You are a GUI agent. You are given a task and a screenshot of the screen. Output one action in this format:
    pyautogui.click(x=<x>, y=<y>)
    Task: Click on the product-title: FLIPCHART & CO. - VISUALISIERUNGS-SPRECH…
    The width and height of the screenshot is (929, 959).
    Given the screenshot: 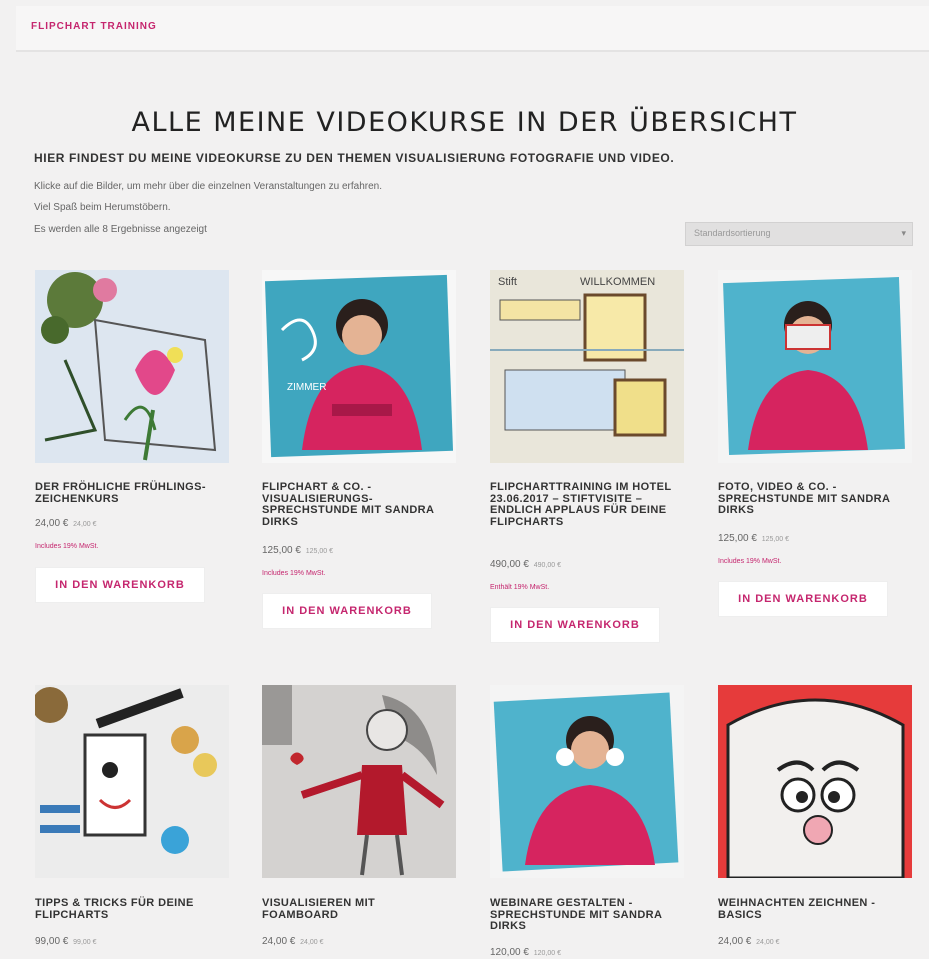 What is the action you would take?
    pyautogui.click(x=357, y=504)
    